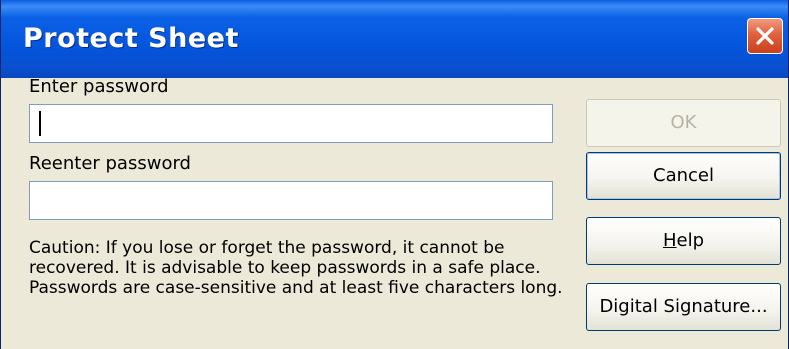  I want to click on close-button, so click(765, 36).